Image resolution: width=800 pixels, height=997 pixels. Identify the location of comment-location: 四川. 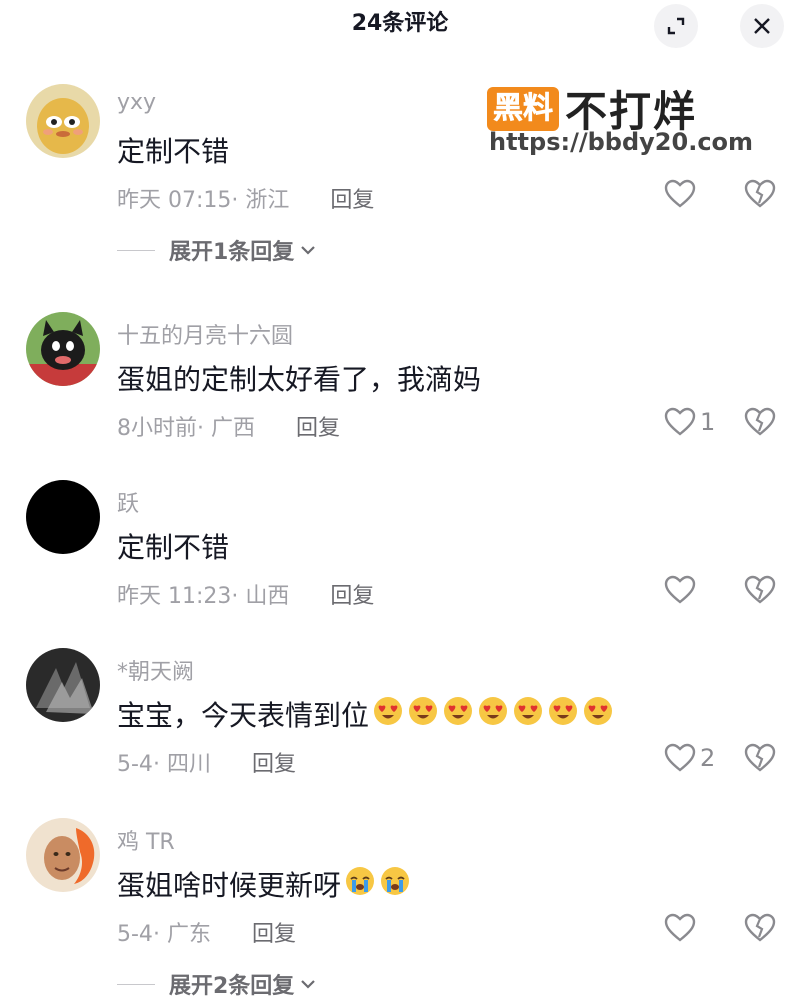
(188, 764).